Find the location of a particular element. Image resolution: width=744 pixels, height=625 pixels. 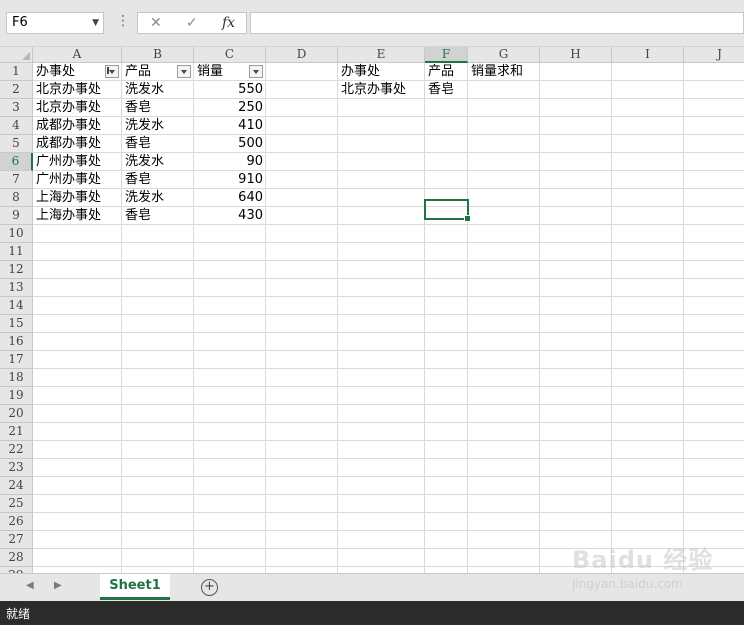

add-sheet-icon: + is located at coordinates (209, 587).